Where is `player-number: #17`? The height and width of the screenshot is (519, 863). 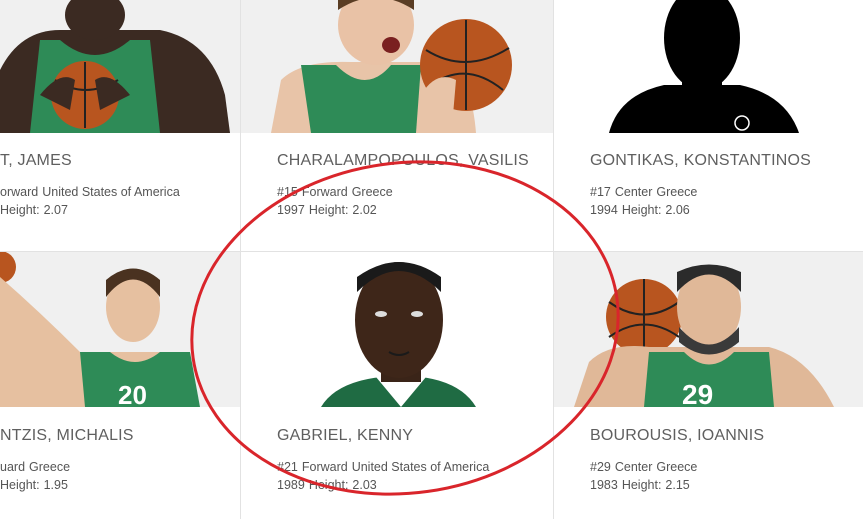 player-number: #17 is located at coordinates (600, 192).